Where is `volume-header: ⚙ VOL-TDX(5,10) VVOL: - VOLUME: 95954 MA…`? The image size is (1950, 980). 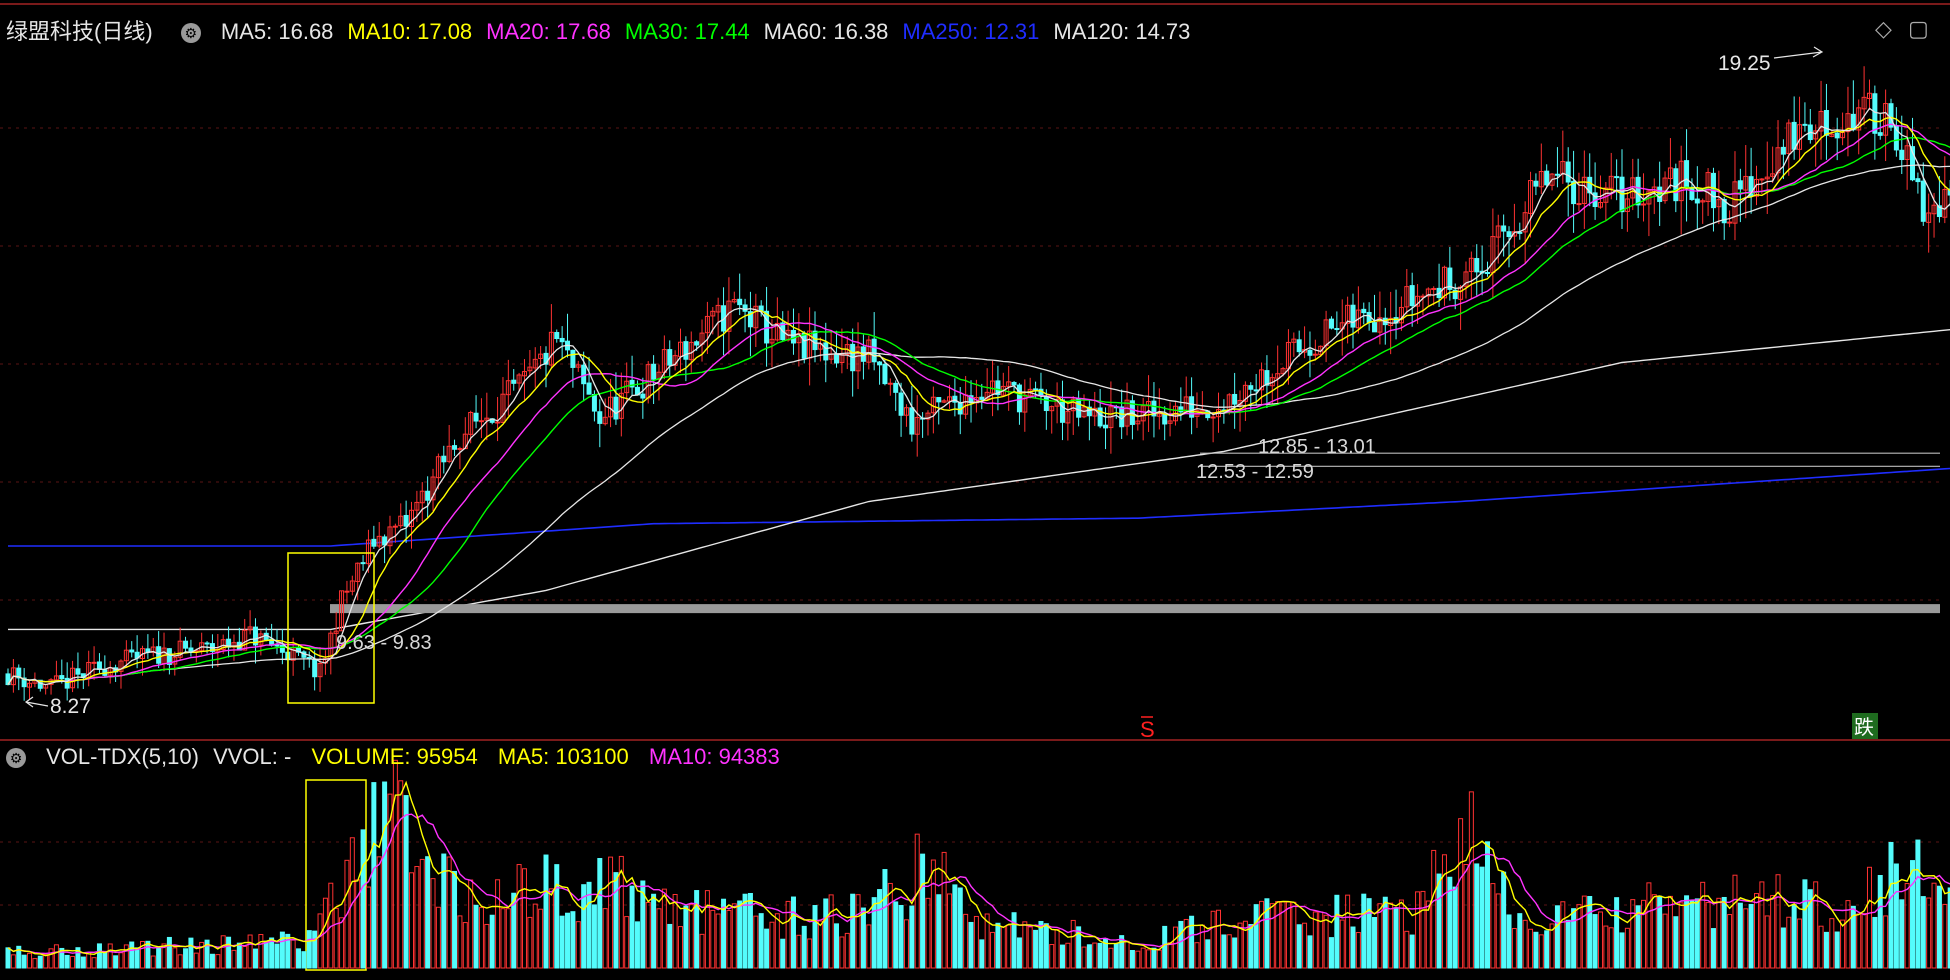 volume-header: ⚙ VOL-TDX(5,10) VVOL: - VOLUME: 95954 MA… is located at coordinates (400, 757).